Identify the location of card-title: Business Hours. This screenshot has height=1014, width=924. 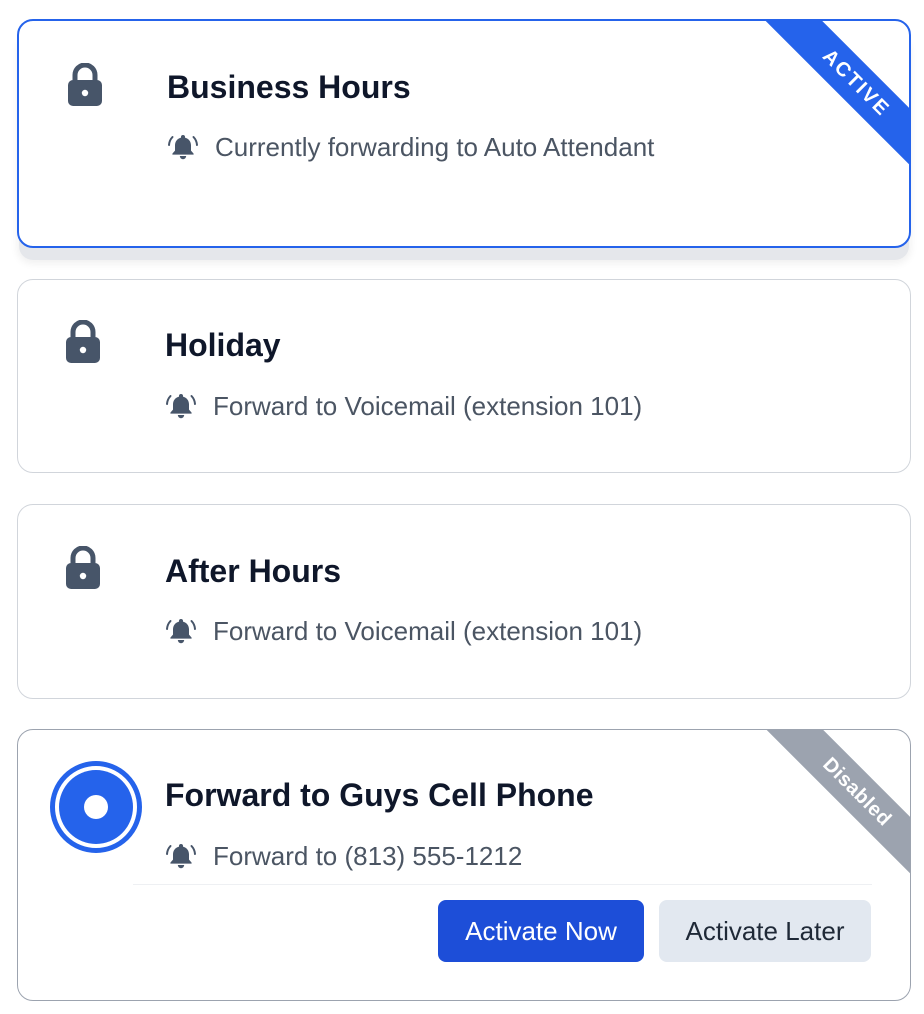
(289, 87).